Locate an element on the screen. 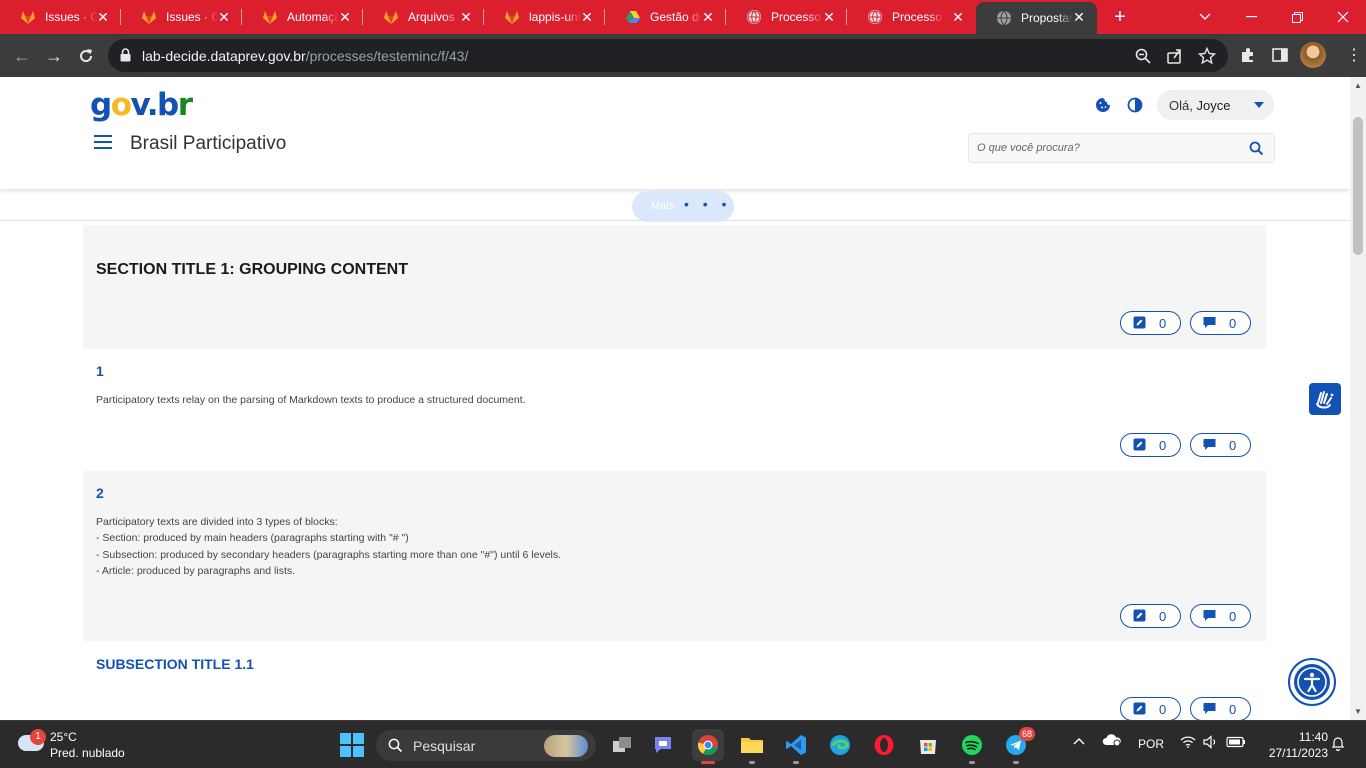  scroll-down-arrow-icon: ▼ is located at coordinates (1358, 711).